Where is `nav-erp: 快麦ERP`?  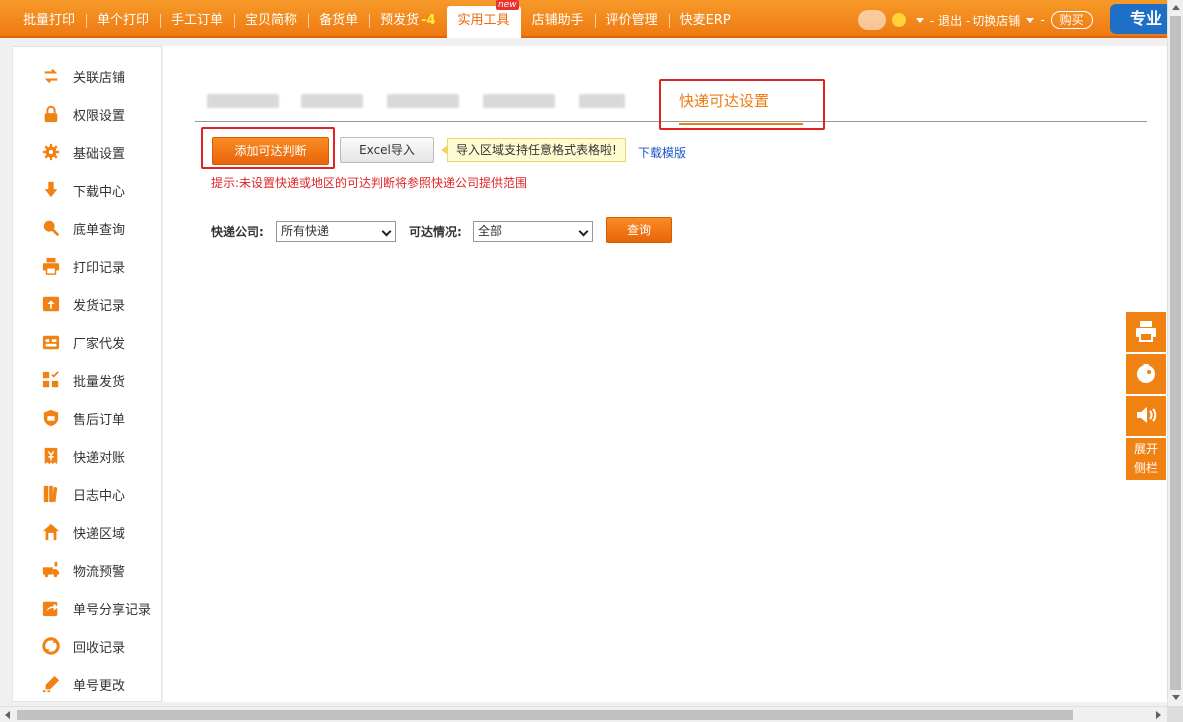
nav-erp: 快麦ERP is located at coordinates (705, 21).